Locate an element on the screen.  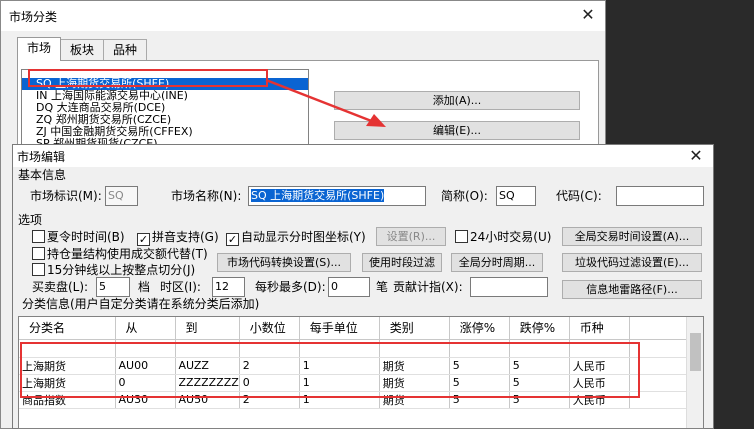
dst-label: 夏令时时间(B) is located at coordinates (86, 237).